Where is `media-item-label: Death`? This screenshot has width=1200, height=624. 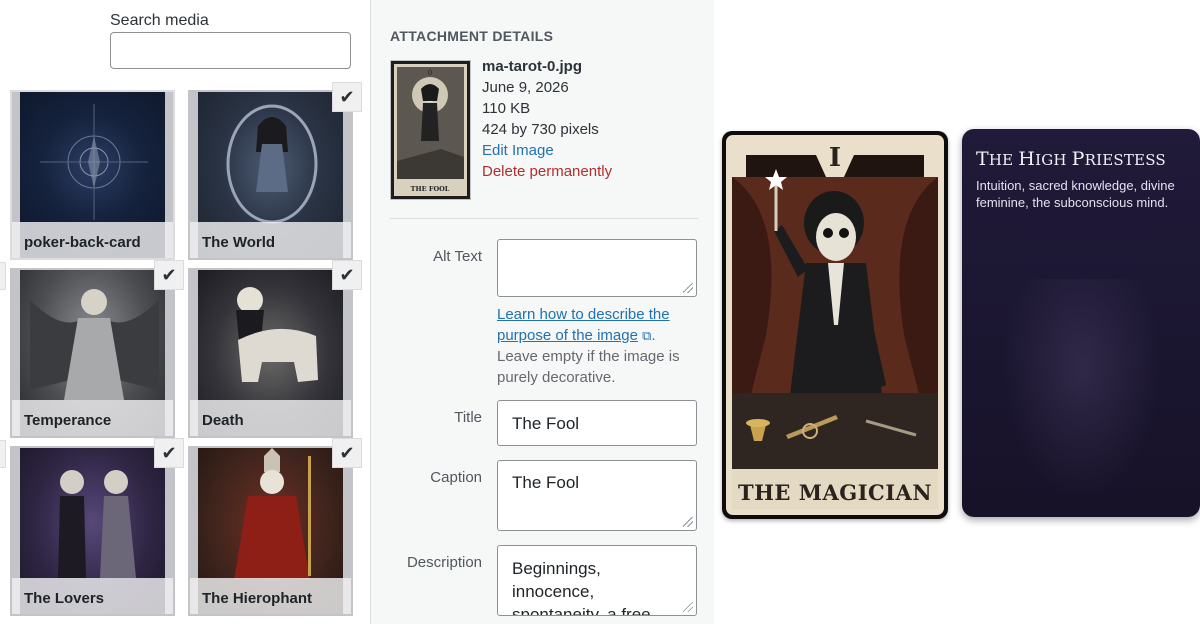 media-item-label: Death is located at coordinates (223, 420).